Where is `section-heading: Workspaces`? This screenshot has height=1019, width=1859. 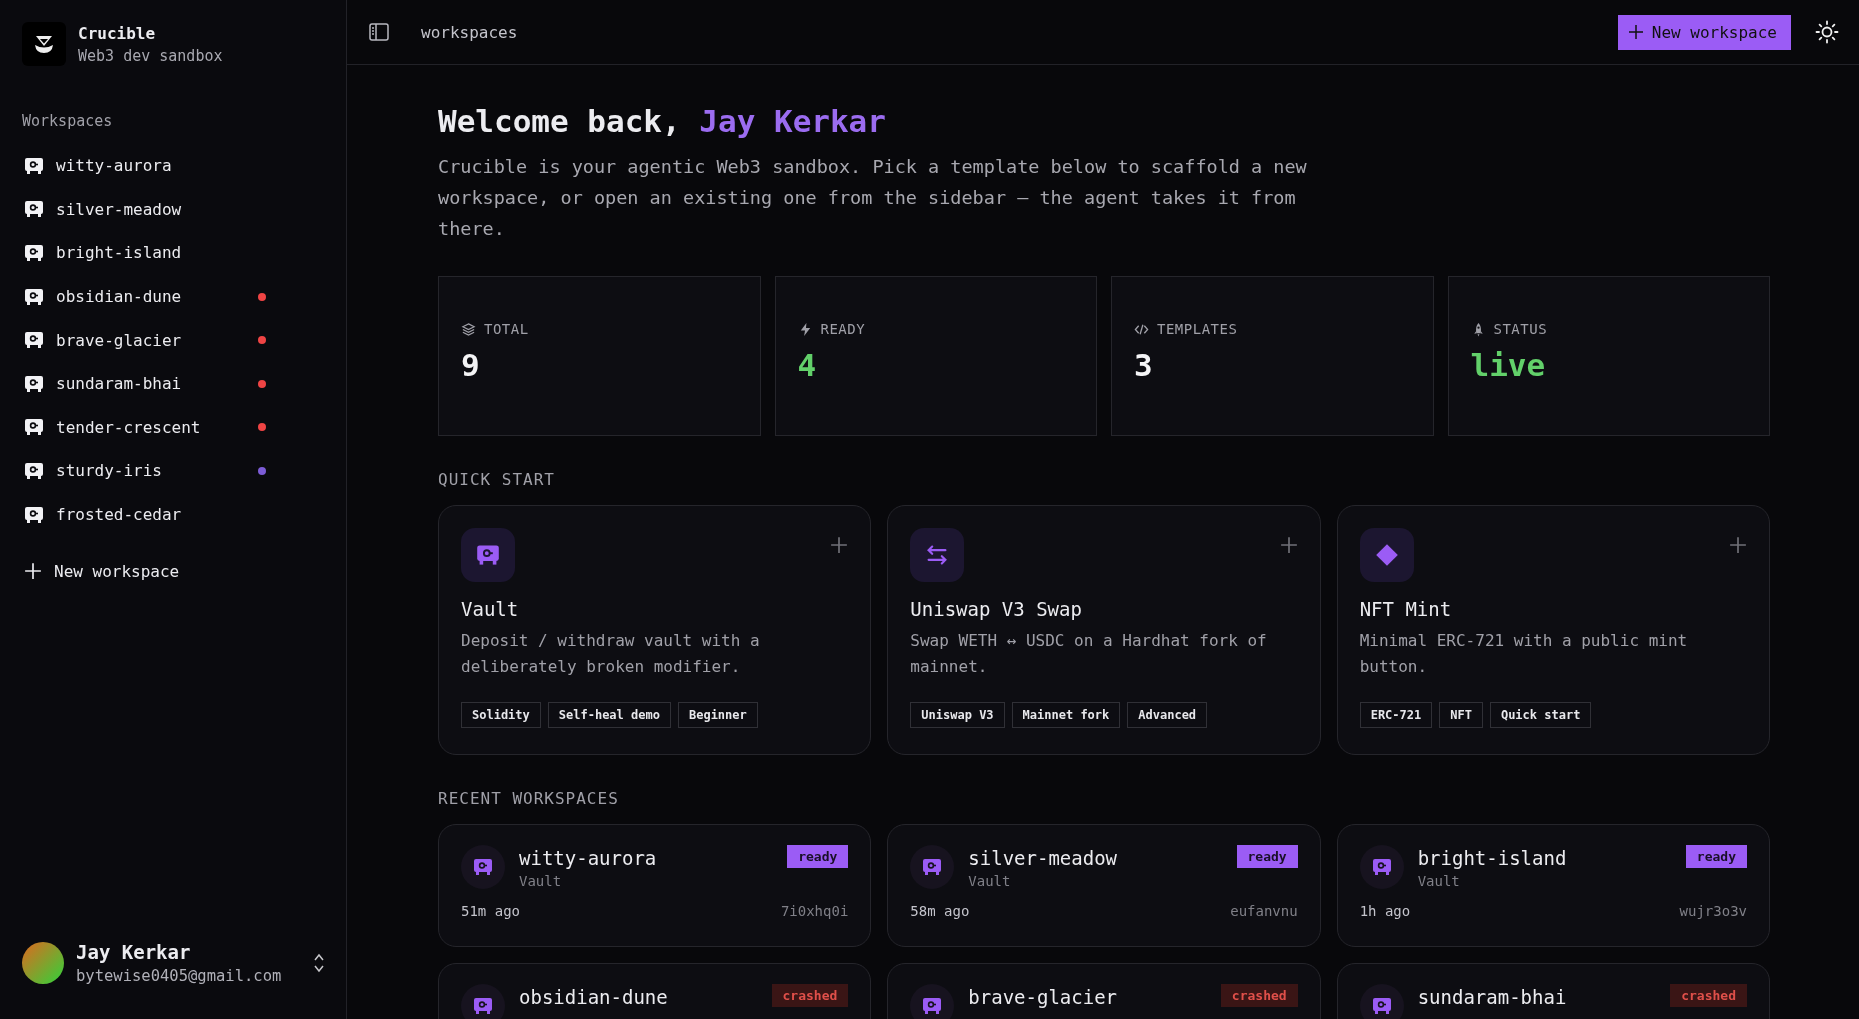 section-heading: Workspaces is located at coordinates (68, 121).